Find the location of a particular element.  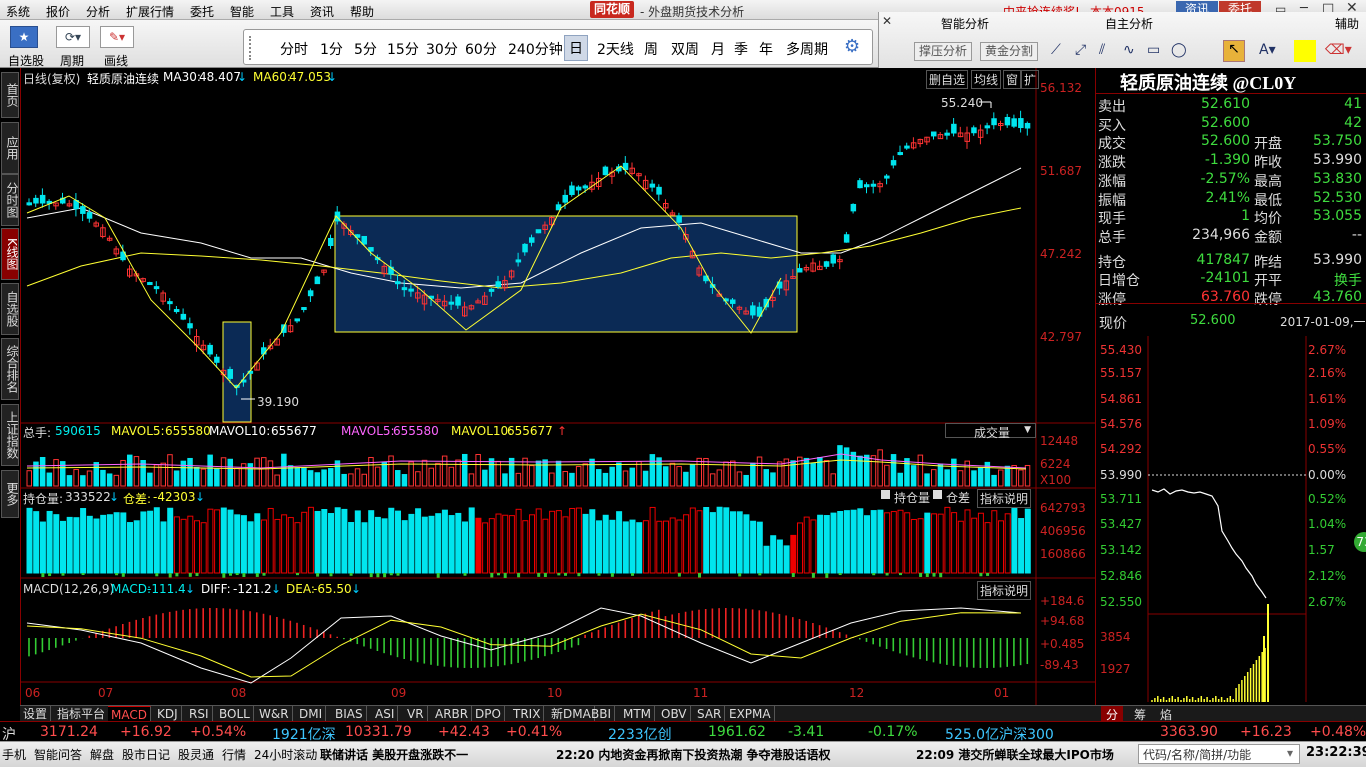

indicator-tab-mtm: MTM is located at coordinates (638, 714).